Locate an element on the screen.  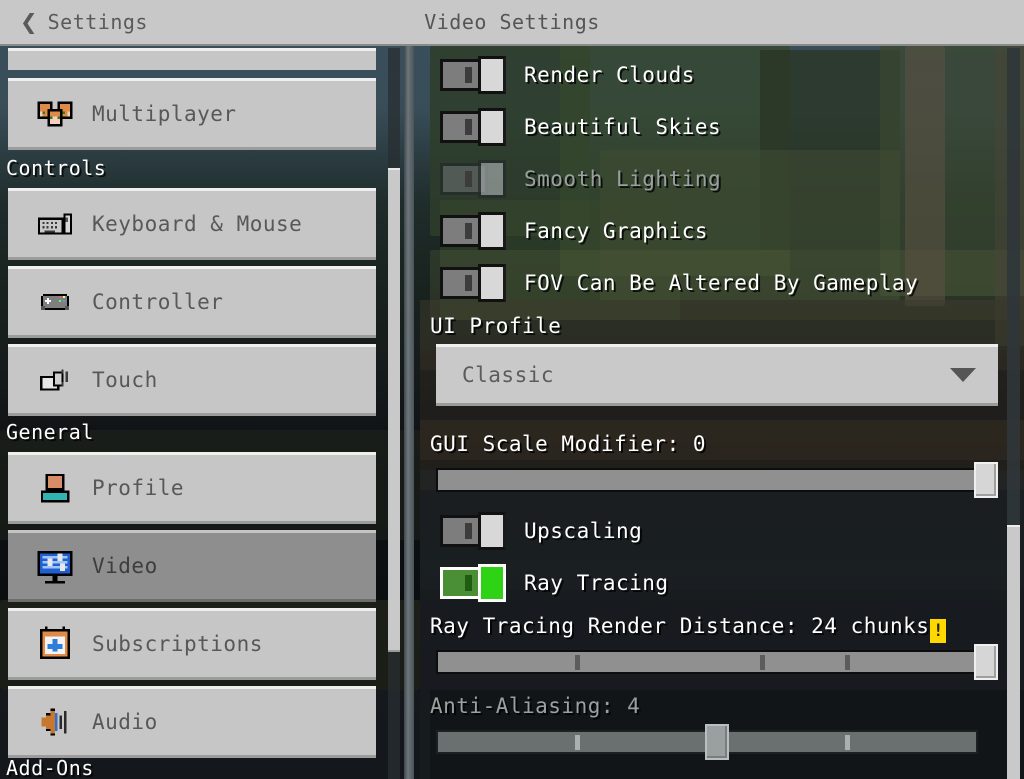
back-button-label: Settings is located at coordinates (97, 22).